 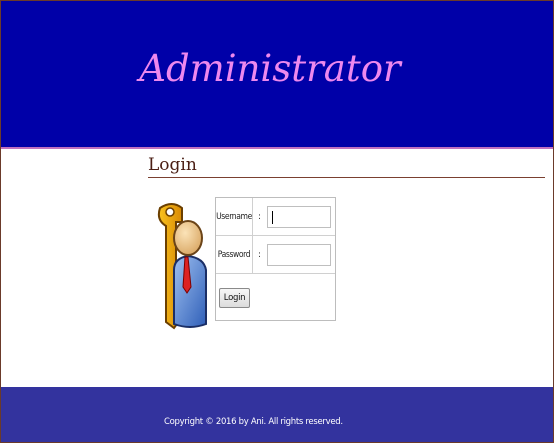 I want to click on text-caret, so click(x=272, y=217).